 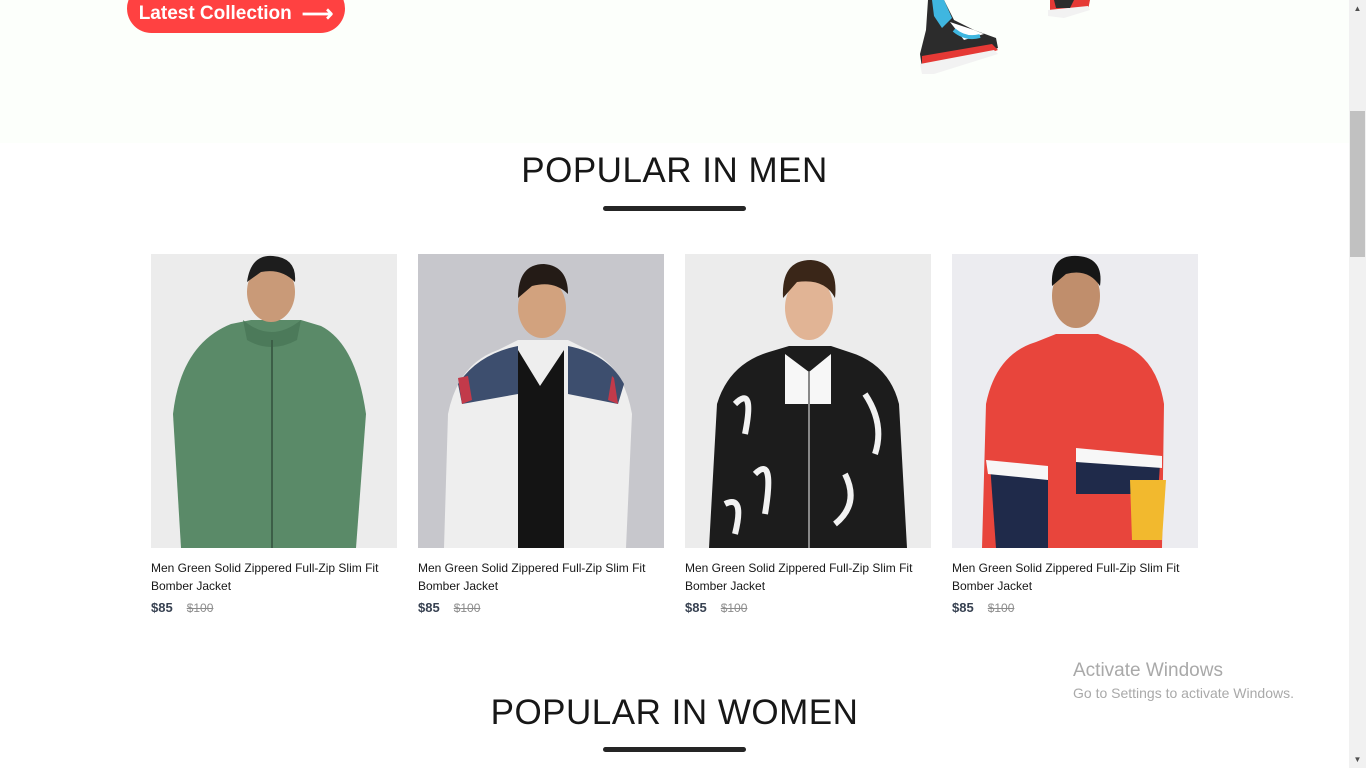 What do you see at coordinates (674, 170) in the screenshot?
I see `popular-men-title: POPULAR IN MEN` at bounding box center [674, 170].